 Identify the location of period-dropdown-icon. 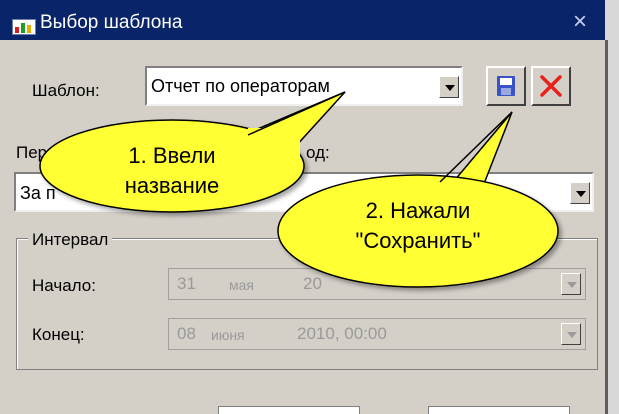
(580, 193).